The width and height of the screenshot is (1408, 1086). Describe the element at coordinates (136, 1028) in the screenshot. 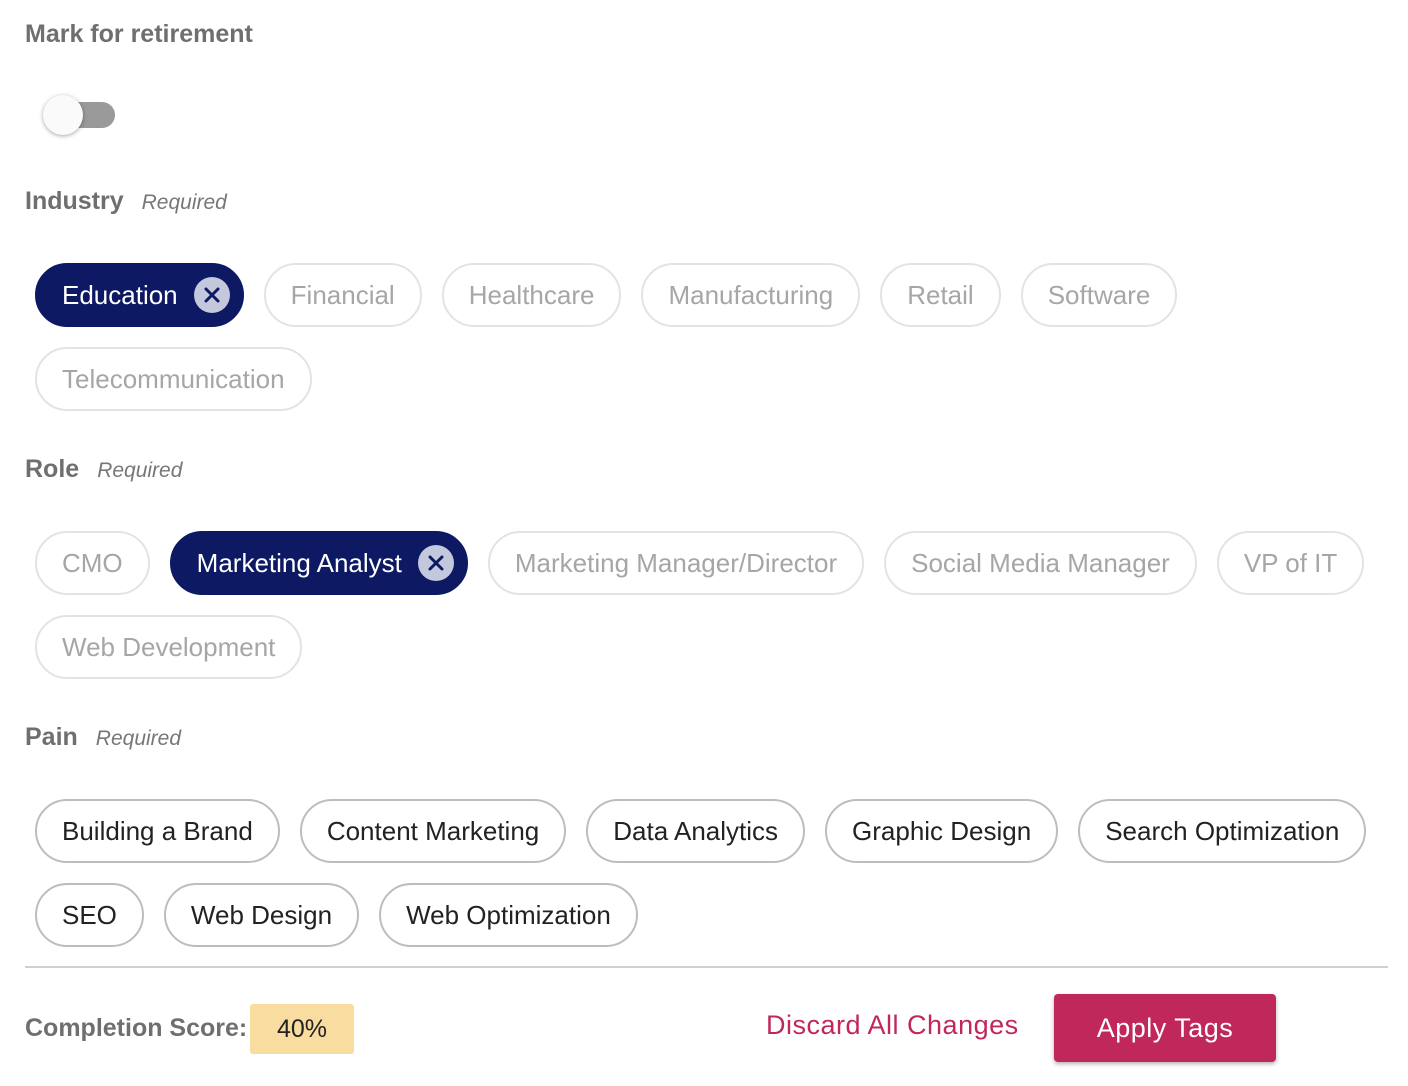

I see `completion-score-label: Completion Score:` at that location.